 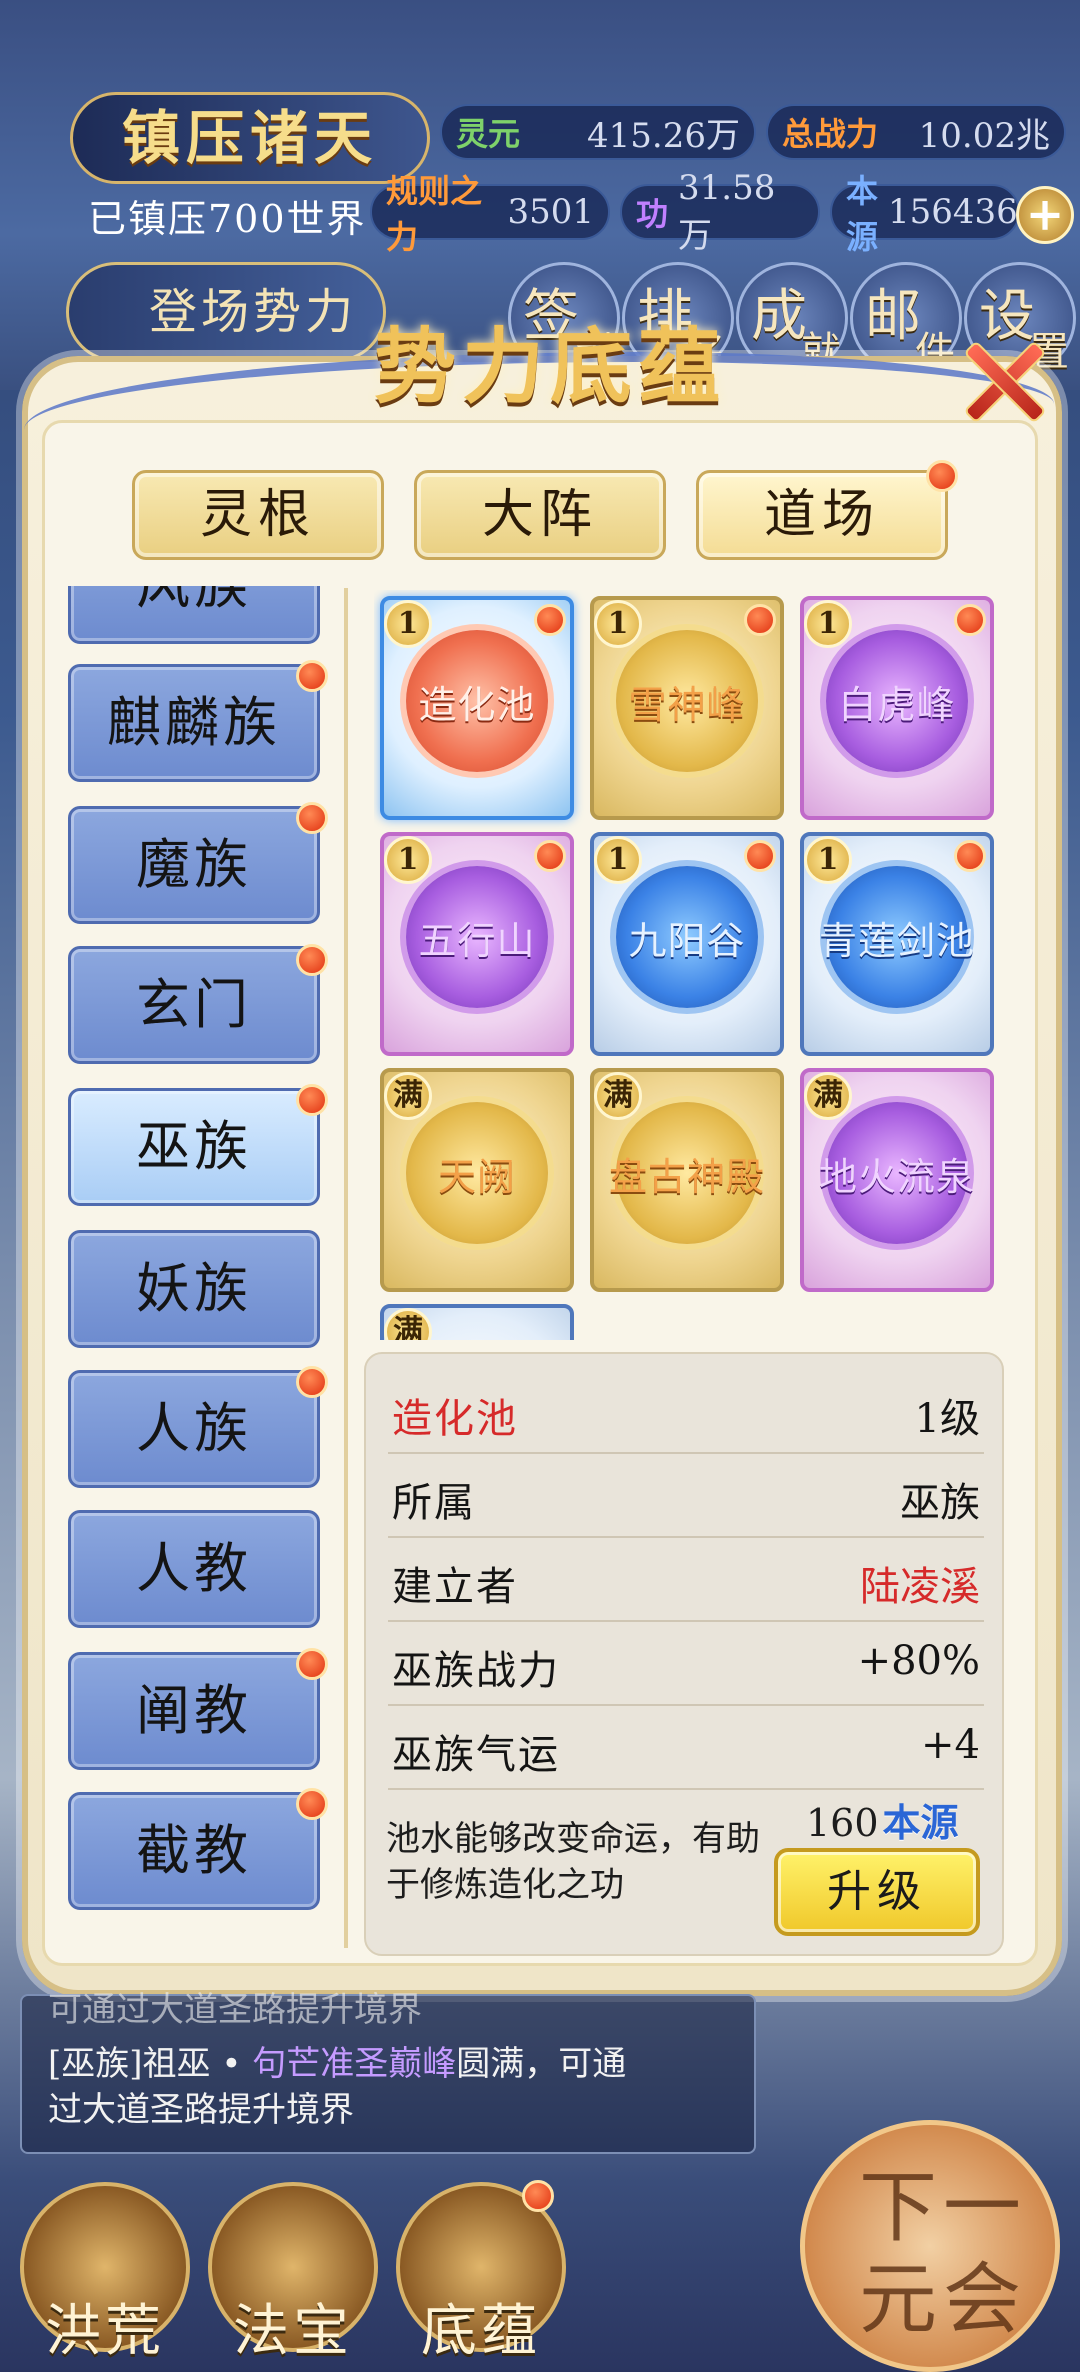 I want to click on upgrade-button: 升级, so click(x=877, y=1892).